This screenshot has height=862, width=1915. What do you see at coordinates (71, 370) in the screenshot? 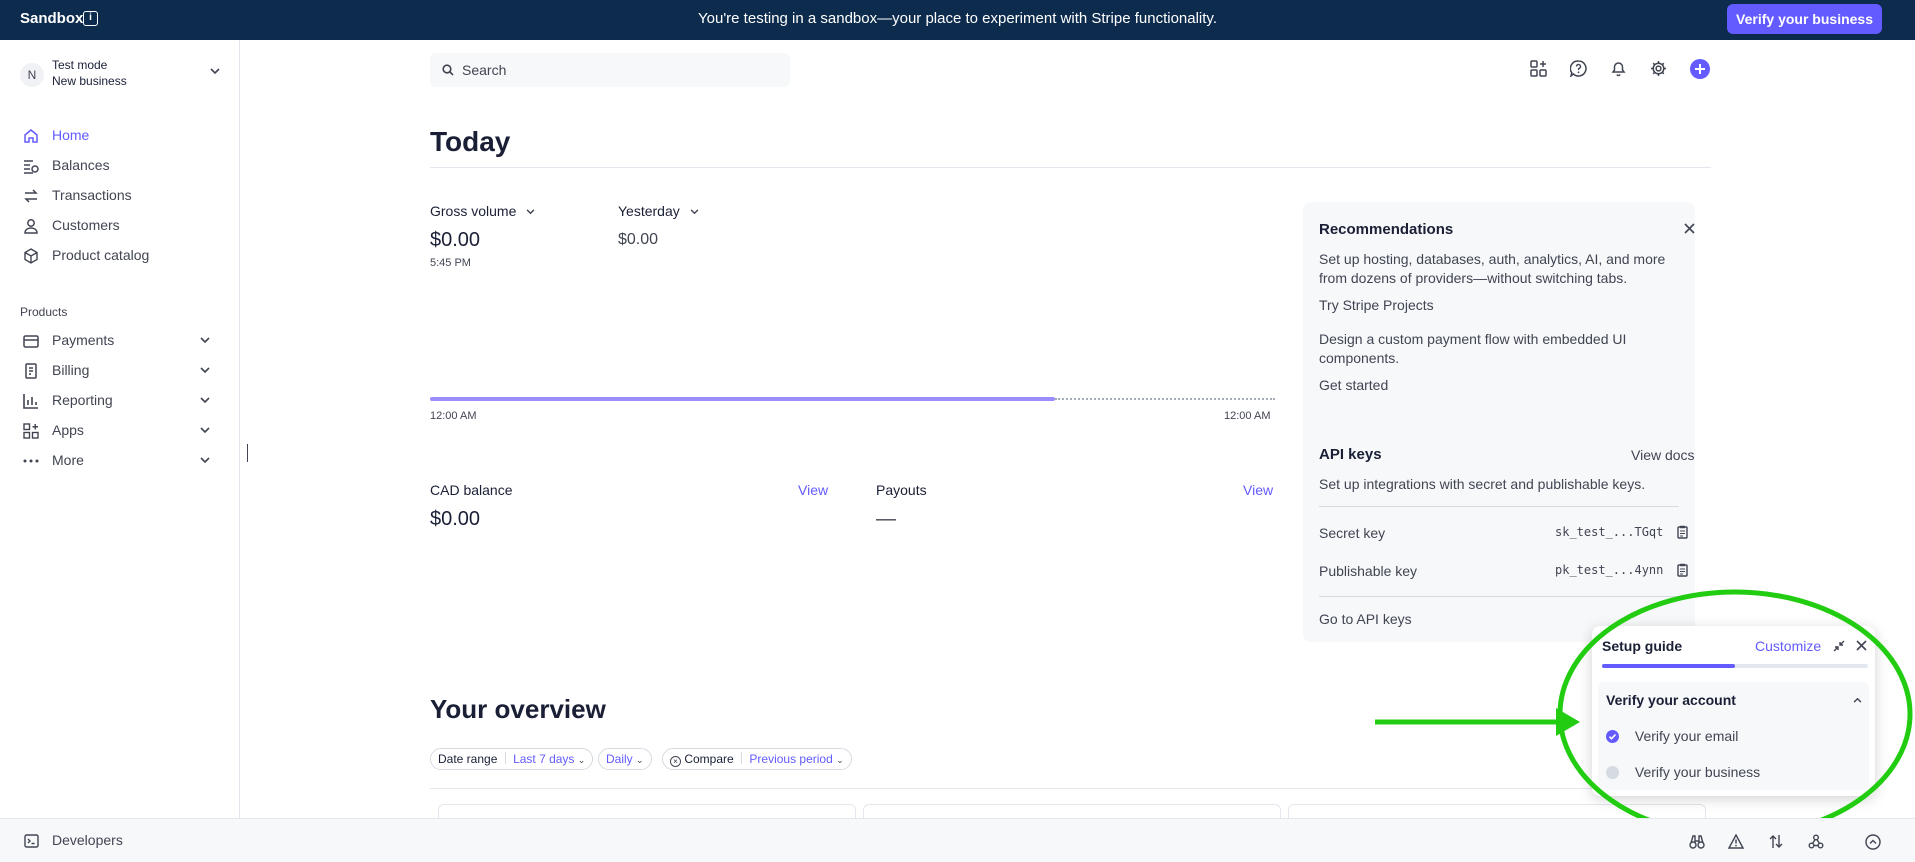
I see `sidebar-item-label: Billing` at bounding box center [71, 370].